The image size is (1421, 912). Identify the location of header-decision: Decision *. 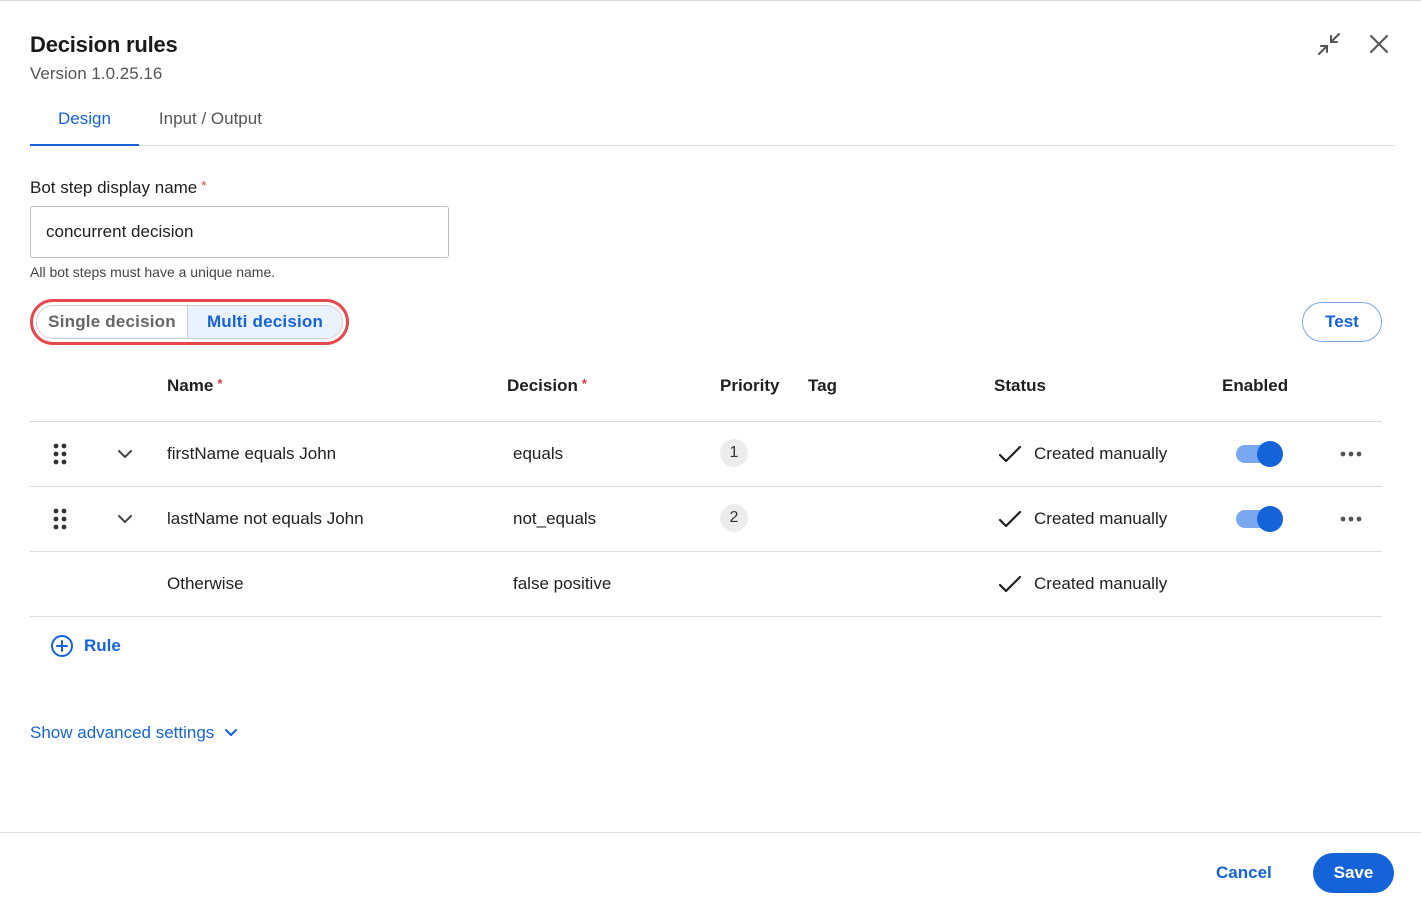
(547, 386).